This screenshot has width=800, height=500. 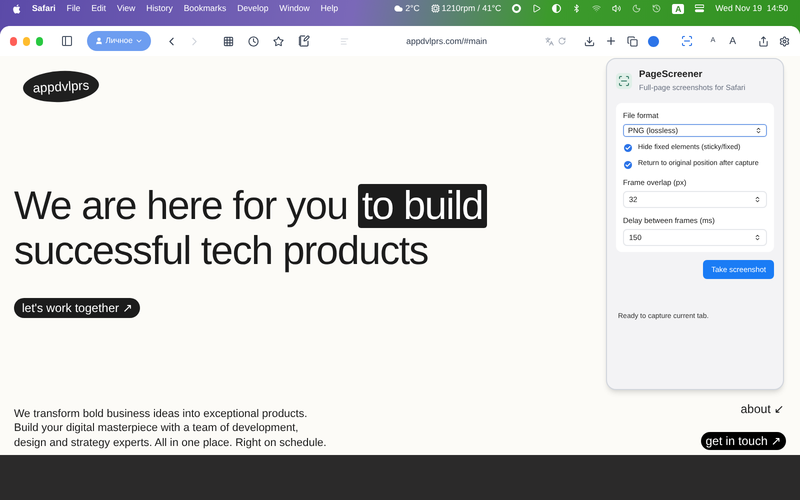 What do you see at coordinates (67, 41) in the screenshot?
I see `sidebar-icon` at bounding box center [67, 41].